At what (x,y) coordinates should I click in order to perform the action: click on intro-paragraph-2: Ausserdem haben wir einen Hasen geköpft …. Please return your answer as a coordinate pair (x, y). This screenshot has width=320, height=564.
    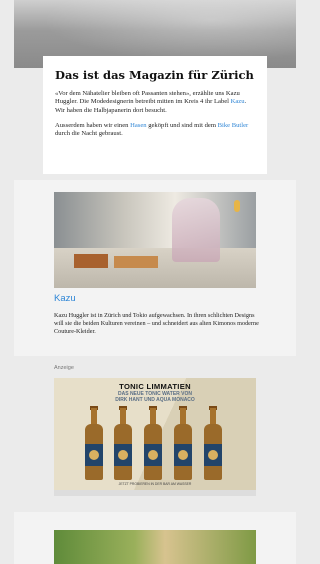
    Looking at the image, I should click on (152, 129).